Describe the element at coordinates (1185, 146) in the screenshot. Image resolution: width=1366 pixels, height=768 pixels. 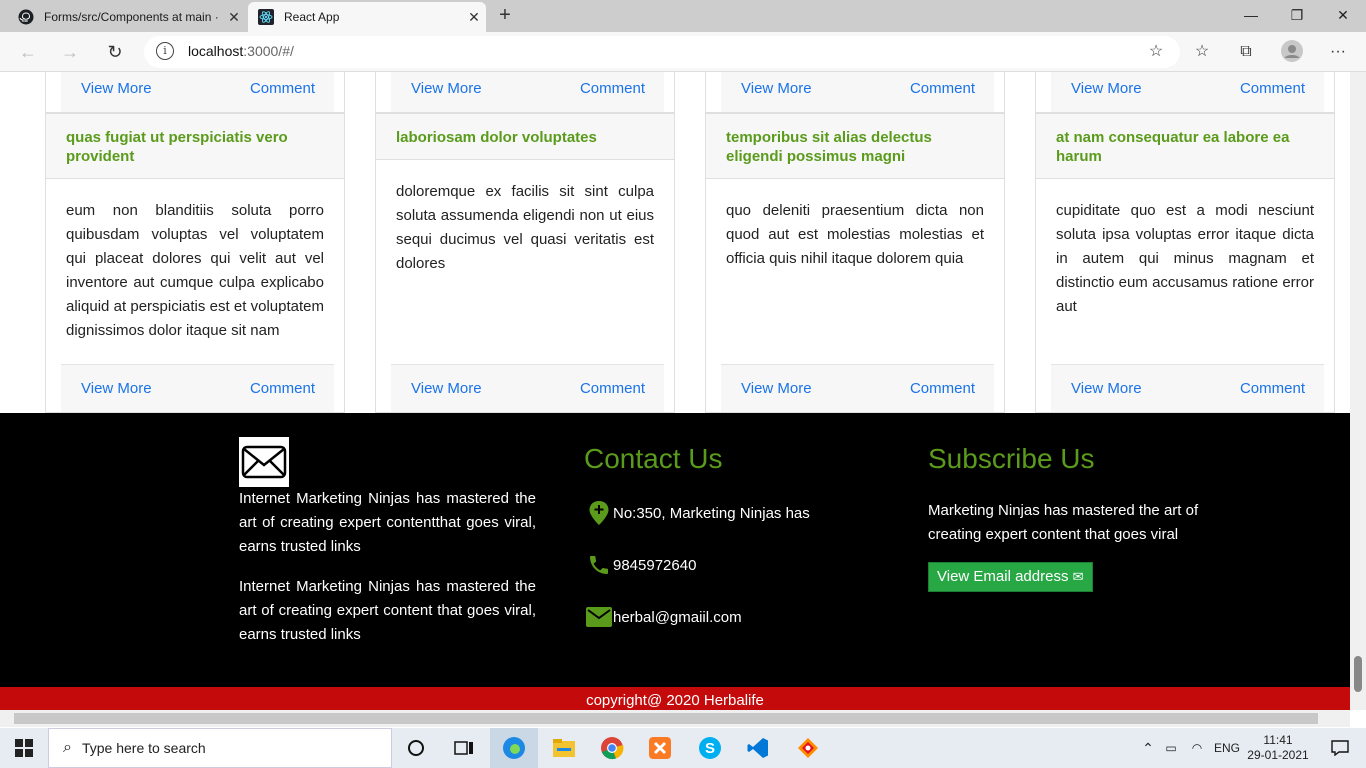
I see `card-title: at nam consequatur ea labore ea harum` at that location.